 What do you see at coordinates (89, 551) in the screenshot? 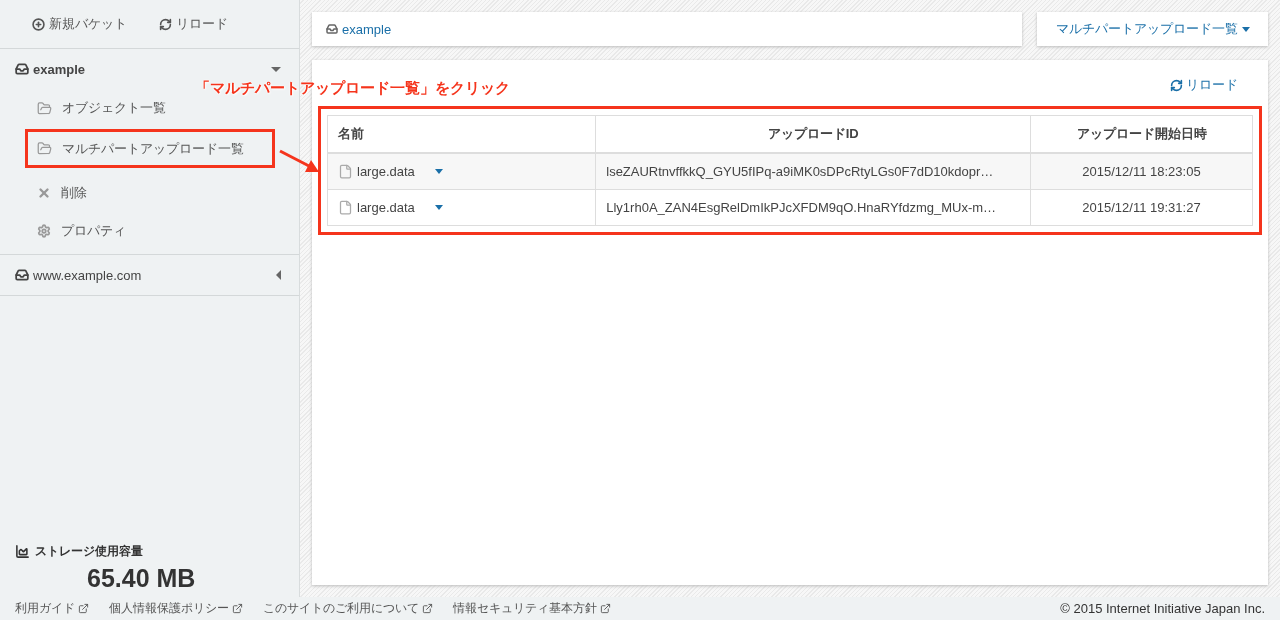
I see `storage-label: ストレージ使用容量` at bounding box center [89, 551].